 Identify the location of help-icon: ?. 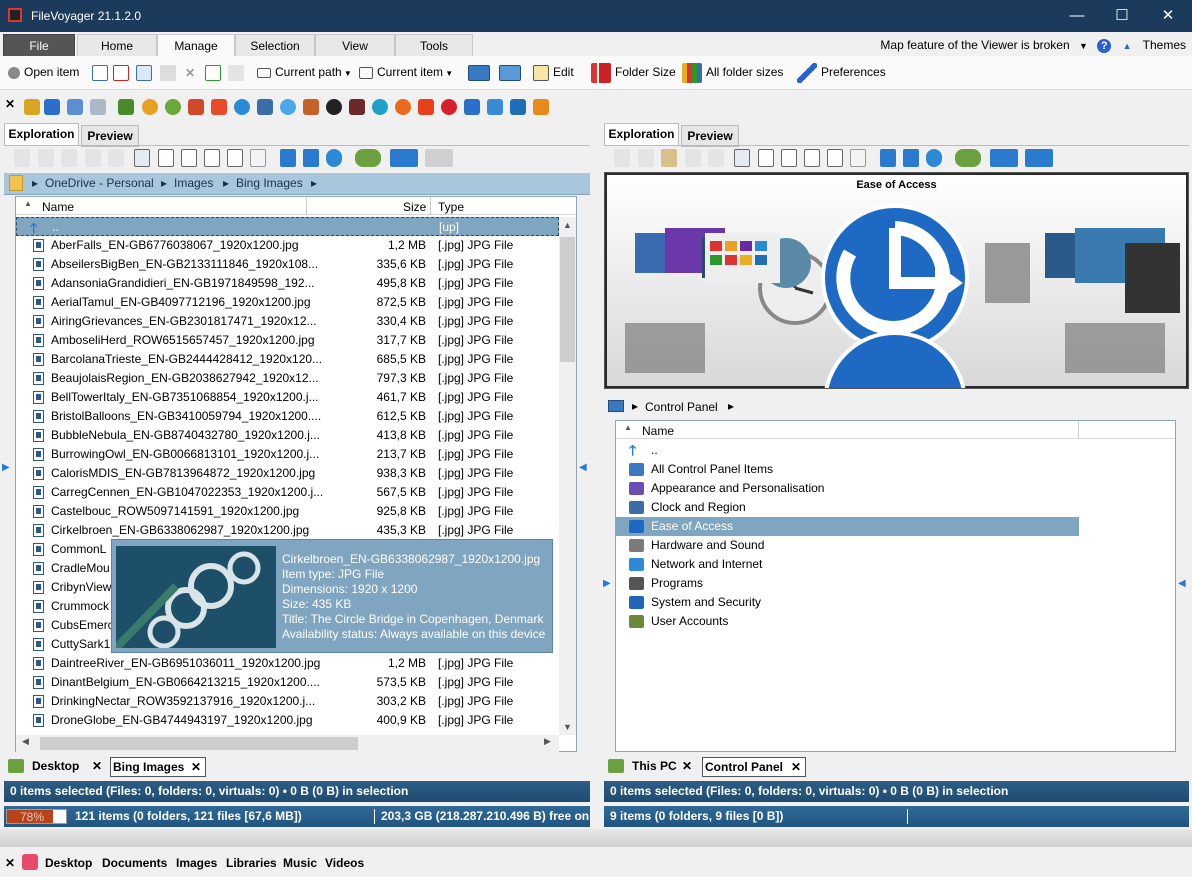
(1104, 46).